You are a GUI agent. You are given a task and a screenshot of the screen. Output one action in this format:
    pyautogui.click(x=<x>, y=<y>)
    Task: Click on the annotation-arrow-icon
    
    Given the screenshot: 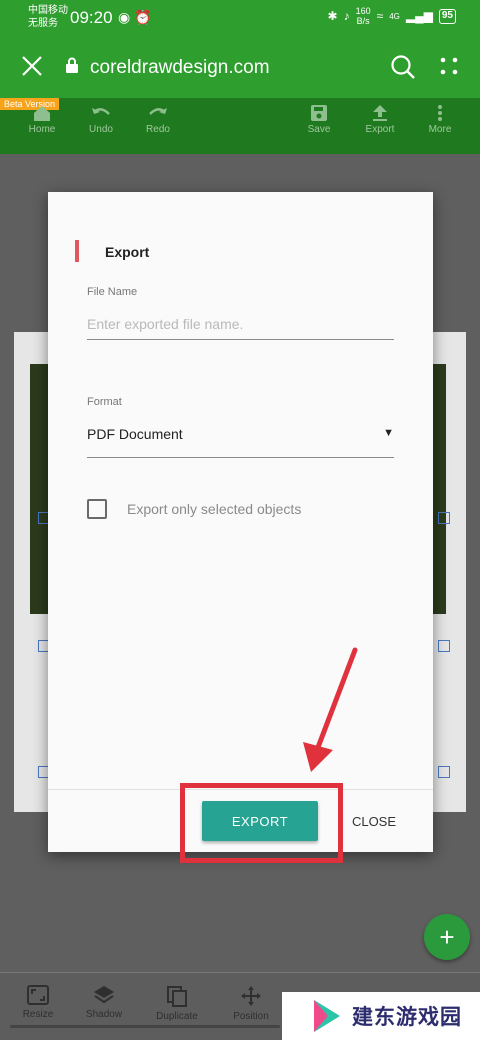 What is the action you would take?
    pyautogui.click(x=330, y=709)
    